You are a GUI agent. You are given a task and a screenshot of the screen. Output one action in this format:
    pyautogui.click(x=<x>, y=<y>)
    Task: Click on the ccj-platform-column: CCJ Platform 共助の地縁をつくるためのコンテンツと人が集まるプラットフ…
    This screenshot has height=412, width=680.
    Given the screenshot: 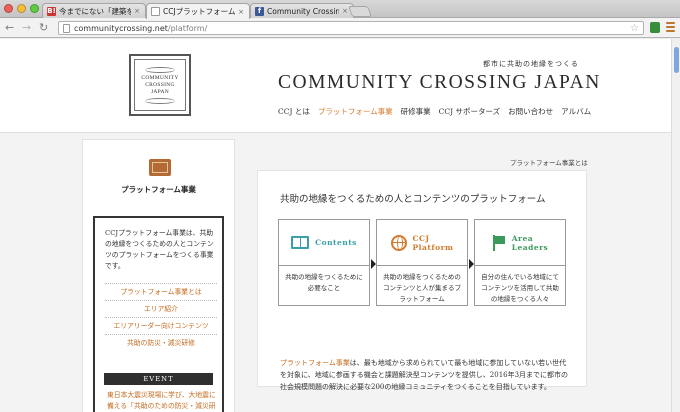 What is the action you would take?
    pyautogui.click(x=422, y=262)
    